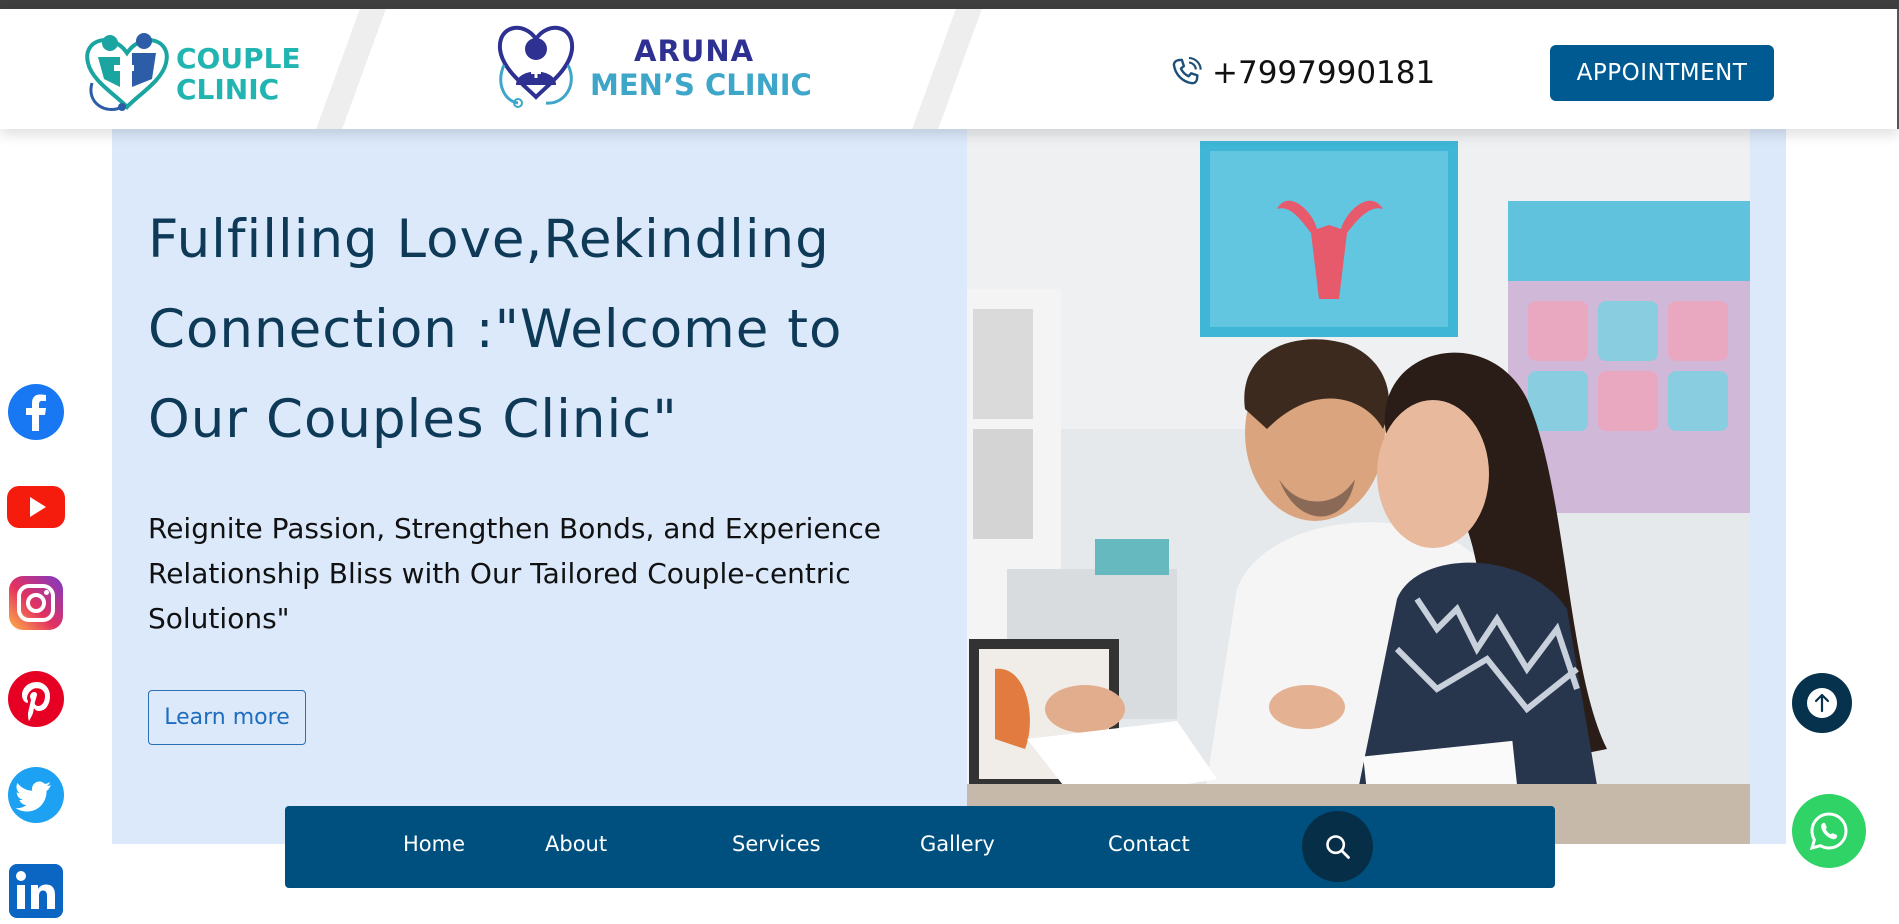 The image size is (1899, 924). Describe the element at coordinates (957, 844) in the screenshot. I see `nav-item-gallery: Gallery` at that location.